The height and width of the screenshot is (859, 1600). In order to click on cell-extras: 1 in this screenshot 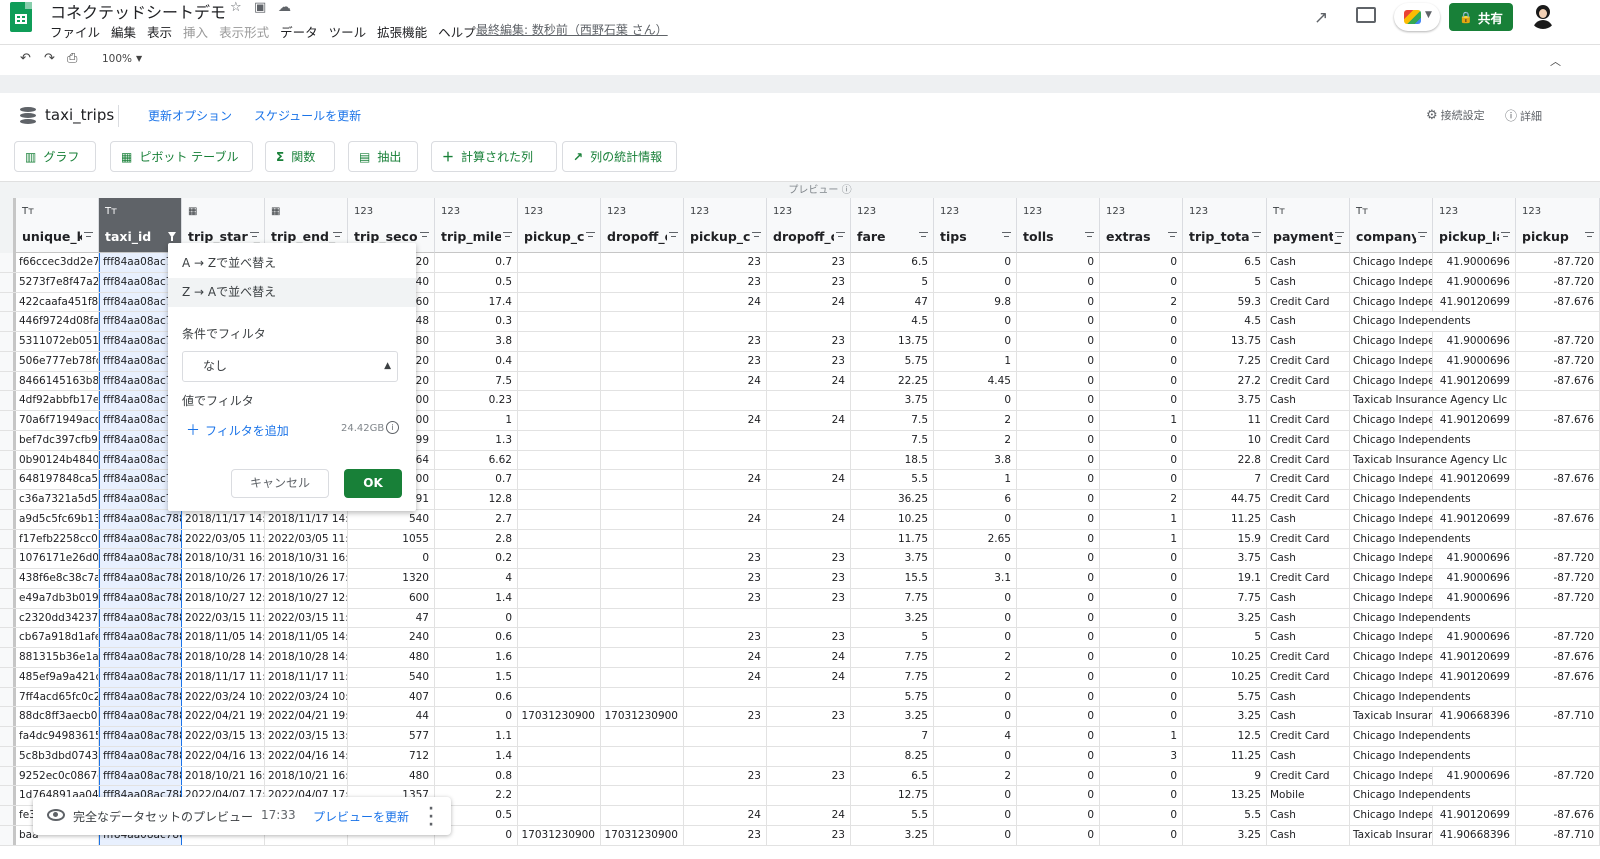, I will do `click(1141, 420)`.